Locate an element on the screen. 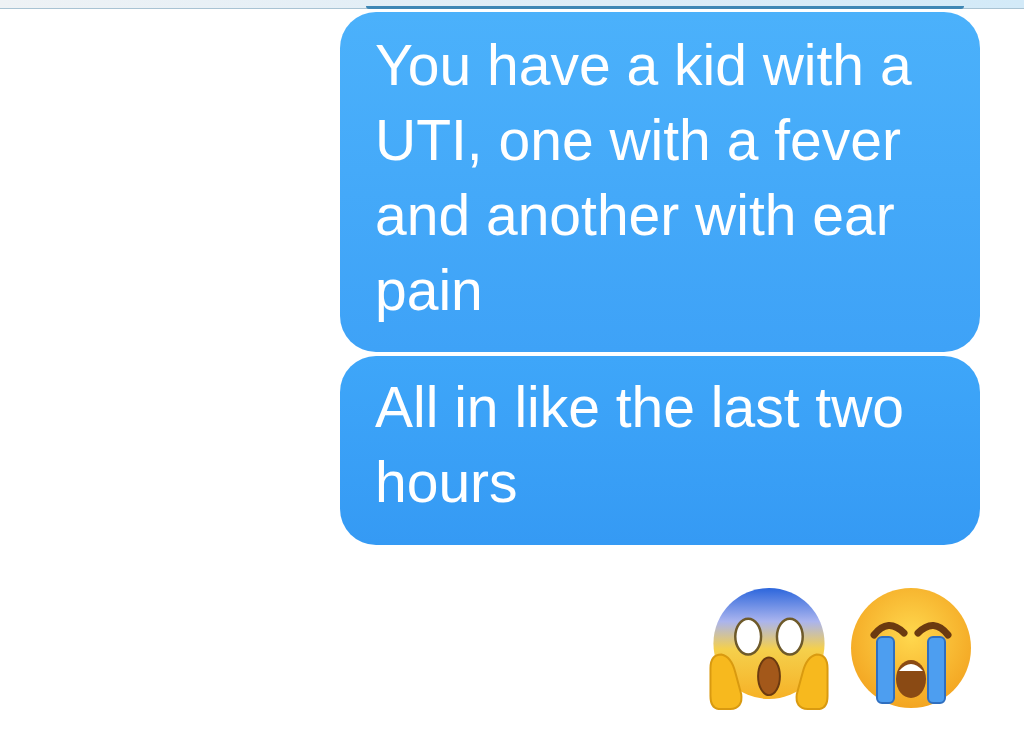 Image resolution: width=1024 pixels, height=733 pixels. crying-face-icon is located at coordinates (911, 647).